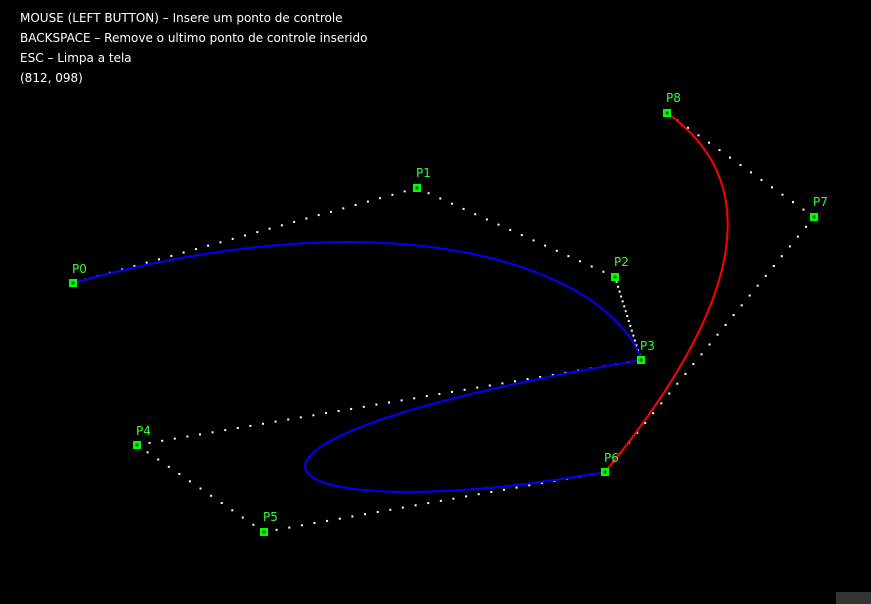  What do you see at coordinates (143, 431) in the screenshot?
I see `control-point-label: P4` at bounding box center [143, 431].